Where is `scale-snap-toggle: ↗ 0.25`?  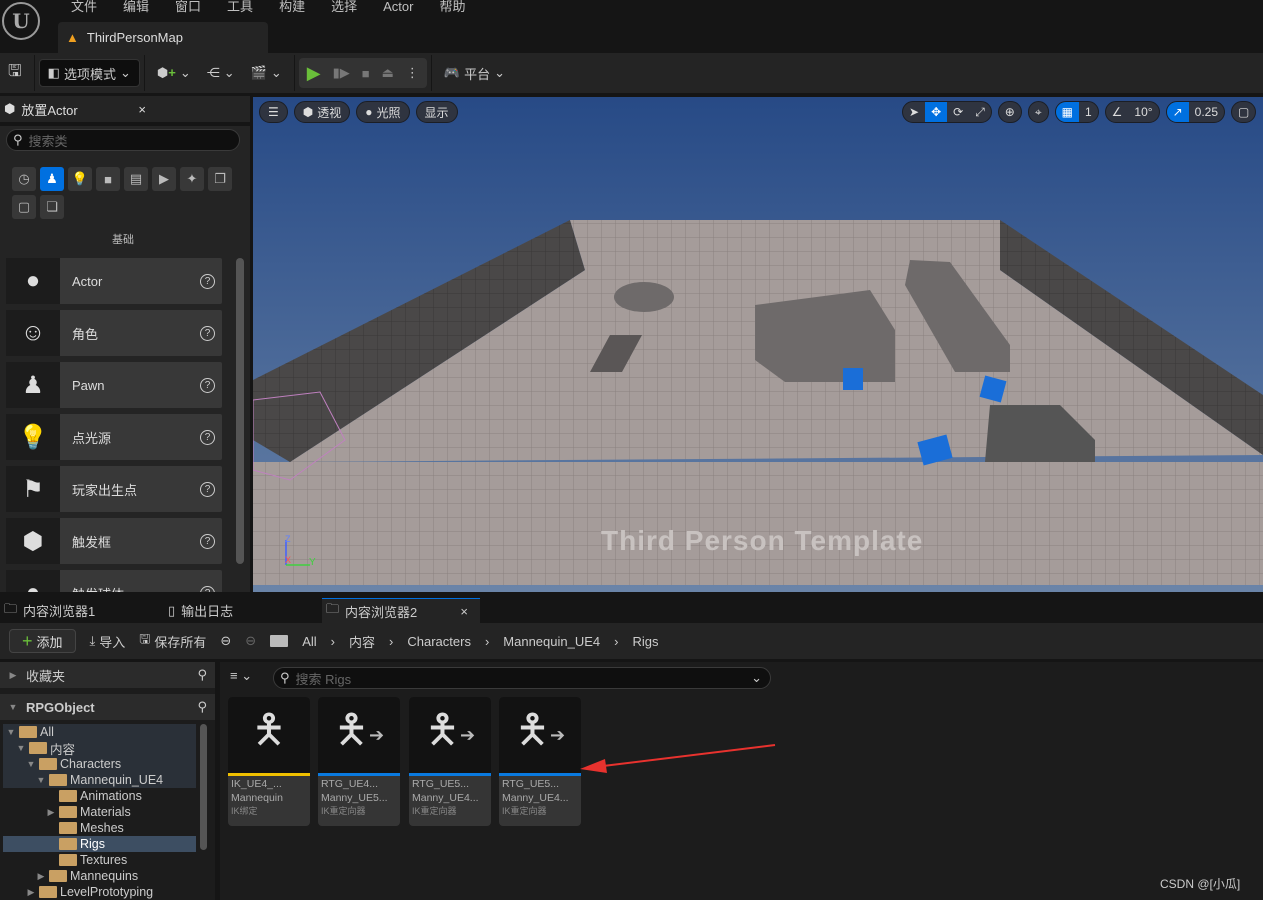
scale-snap-toggle: ↗ 0.25 is located at coordinates (1195, 112).